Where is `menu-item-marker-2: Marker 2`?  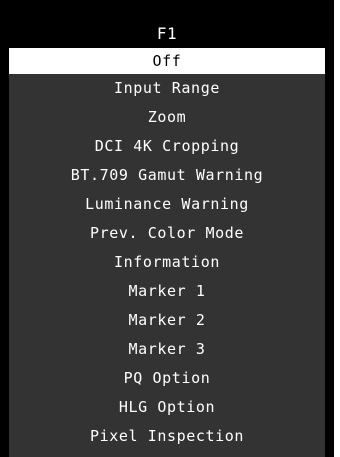
menu-item-marker-2: Marker 2 is located at coordinates (167, 320).